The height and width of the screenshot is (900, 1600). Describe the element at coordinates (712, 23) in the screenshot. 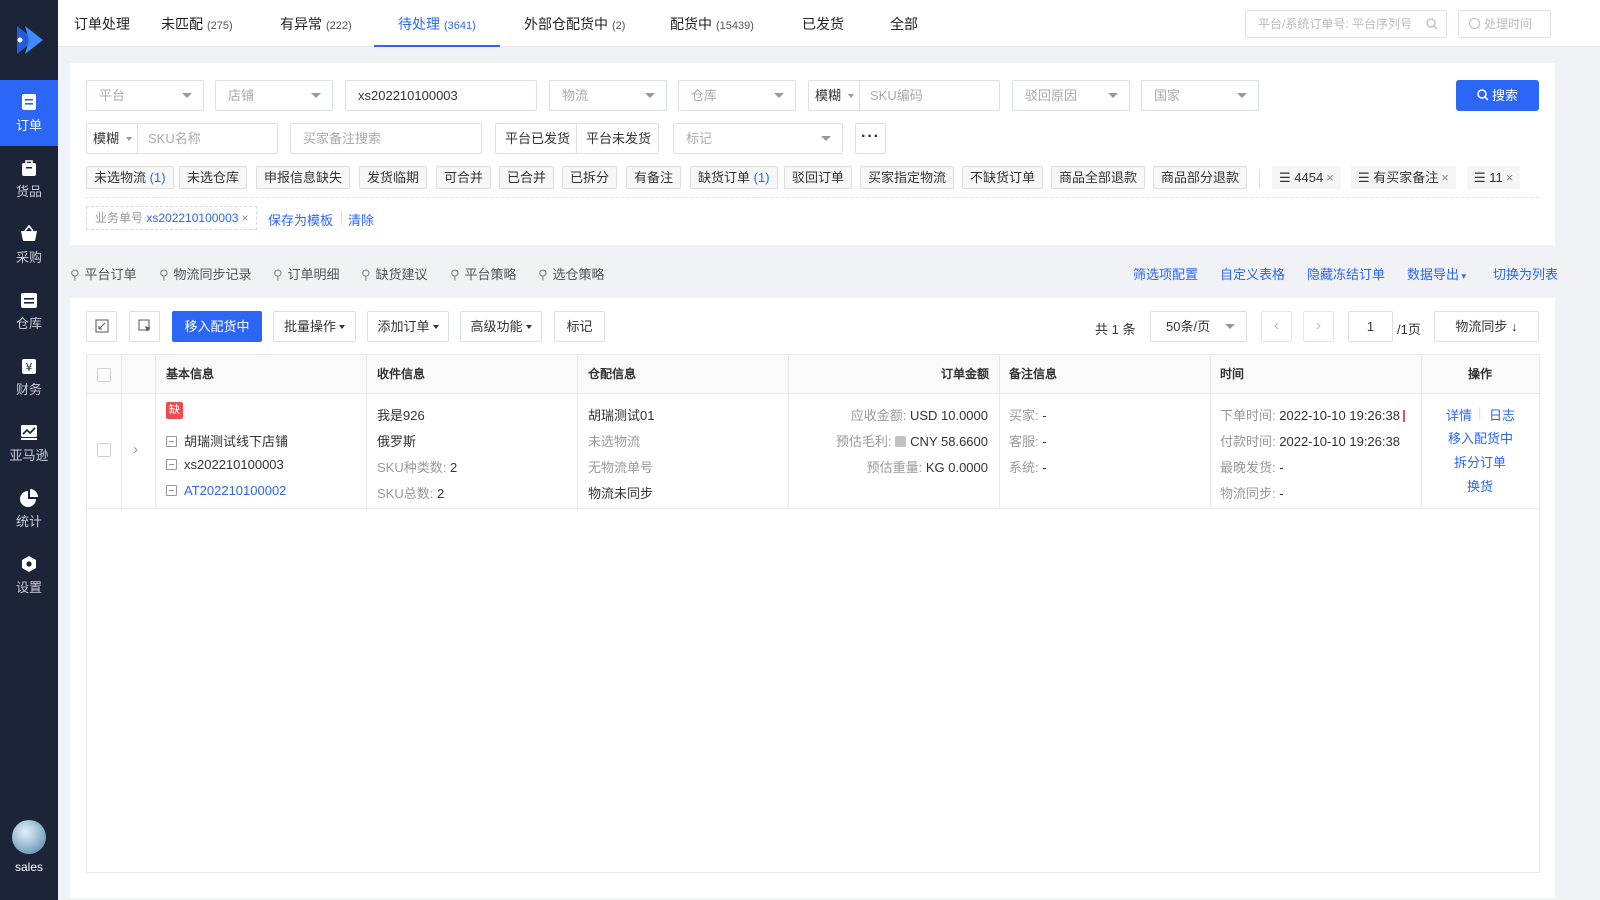

I see `tab-allocating: 配货中 (15439)` at that location.